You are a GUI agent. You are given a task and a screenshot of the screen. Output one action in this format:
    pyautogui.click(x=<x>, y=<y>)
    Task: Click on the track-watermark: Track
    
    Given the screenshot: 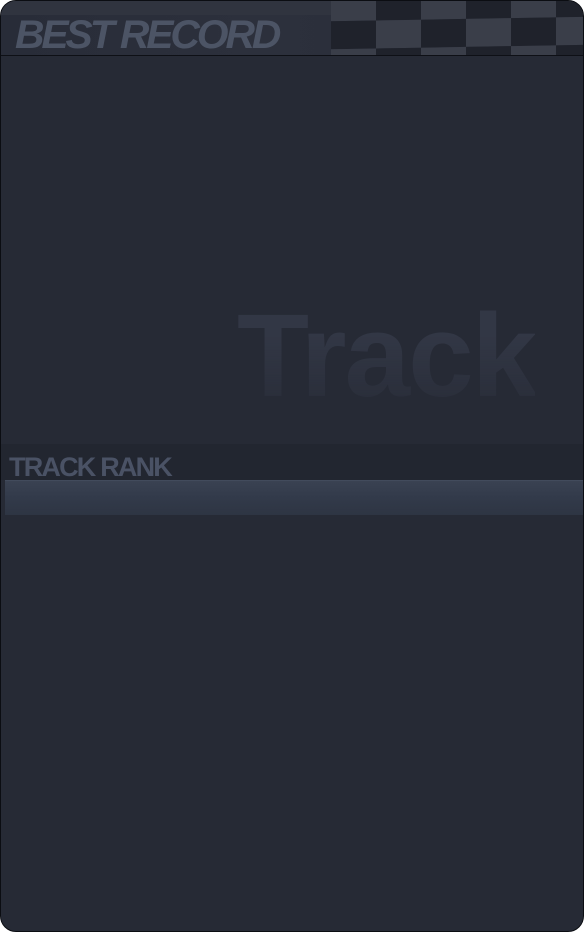 What is the action you would take?
    pyautogui.click(x=387, y=356)
    